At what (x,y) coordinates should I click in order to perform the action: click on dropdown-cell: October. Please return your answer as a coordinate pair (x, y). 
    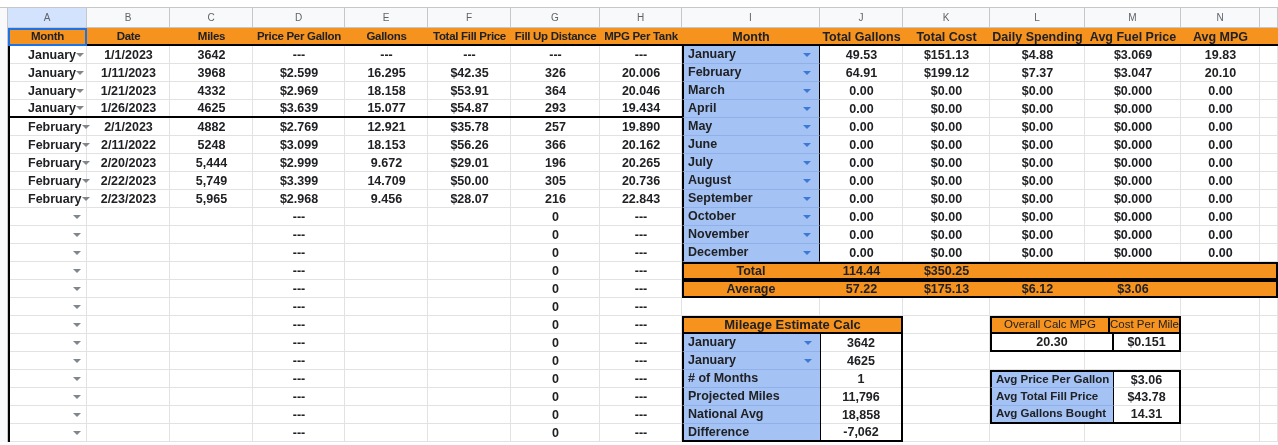
    Looking at the image, I should click on (751, 217).